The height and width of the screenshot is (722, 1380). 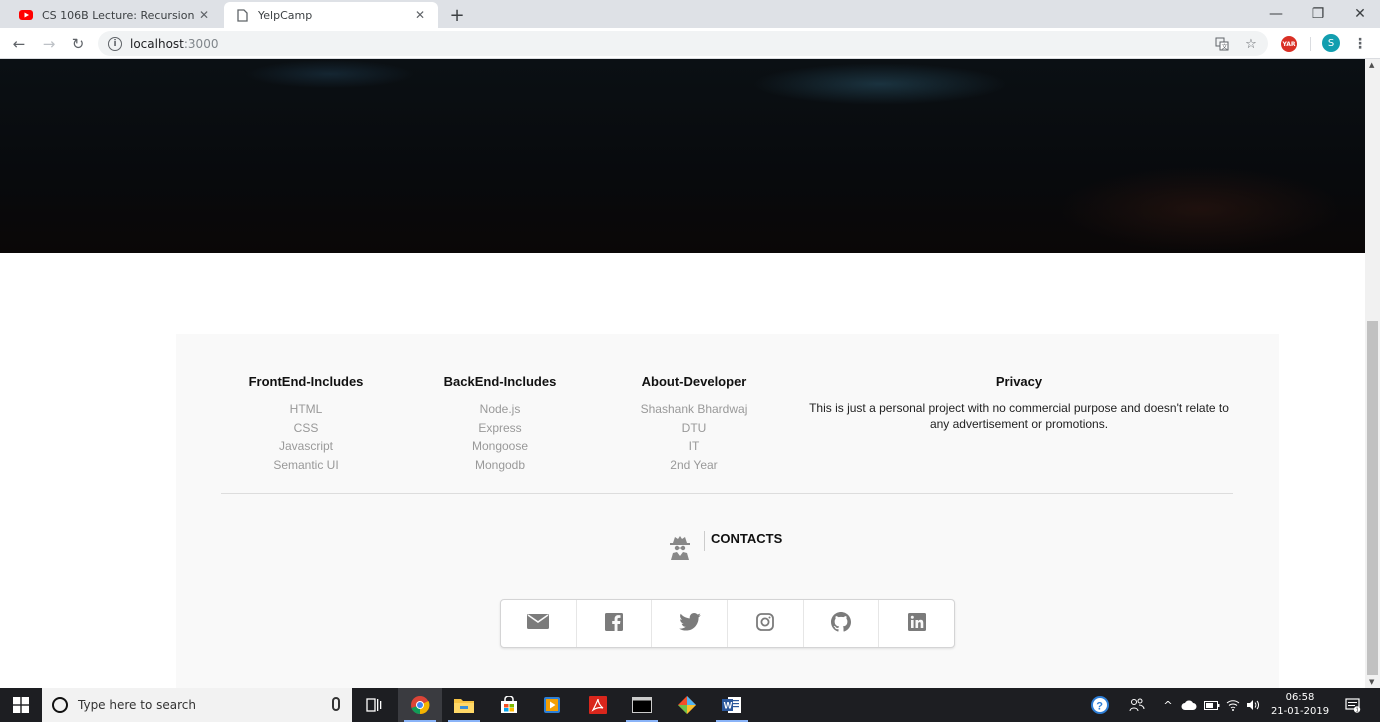 What do you see at coordinates (1253, 705) in the screenshot?
I see `volume-icon` at bounding box center [1253, 705].